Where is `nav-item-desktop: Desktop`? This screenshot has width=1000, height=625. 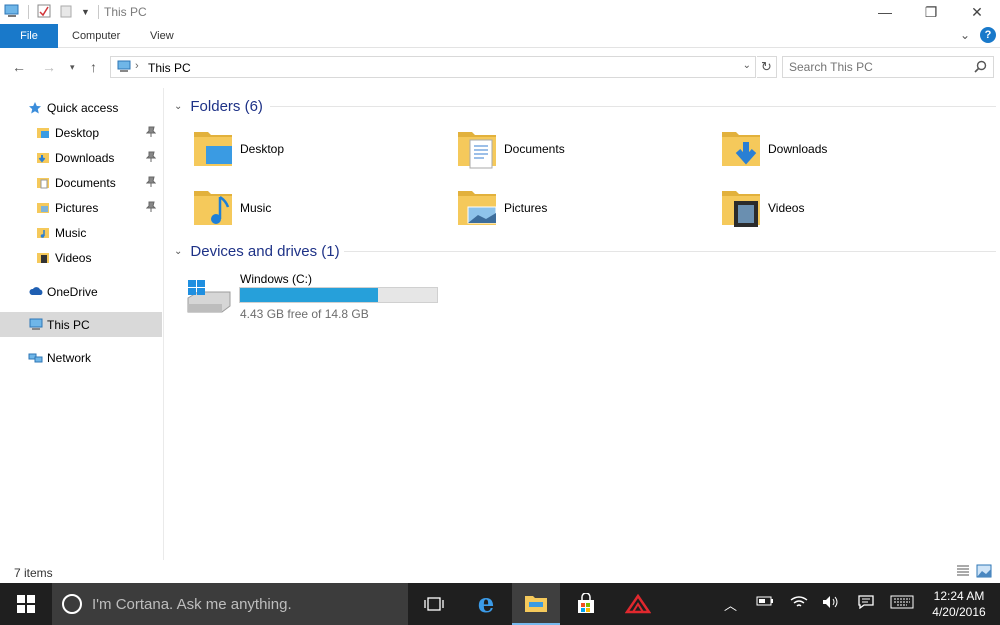
nav-item-desktop: Desktop is located at coordinates (81, 132).